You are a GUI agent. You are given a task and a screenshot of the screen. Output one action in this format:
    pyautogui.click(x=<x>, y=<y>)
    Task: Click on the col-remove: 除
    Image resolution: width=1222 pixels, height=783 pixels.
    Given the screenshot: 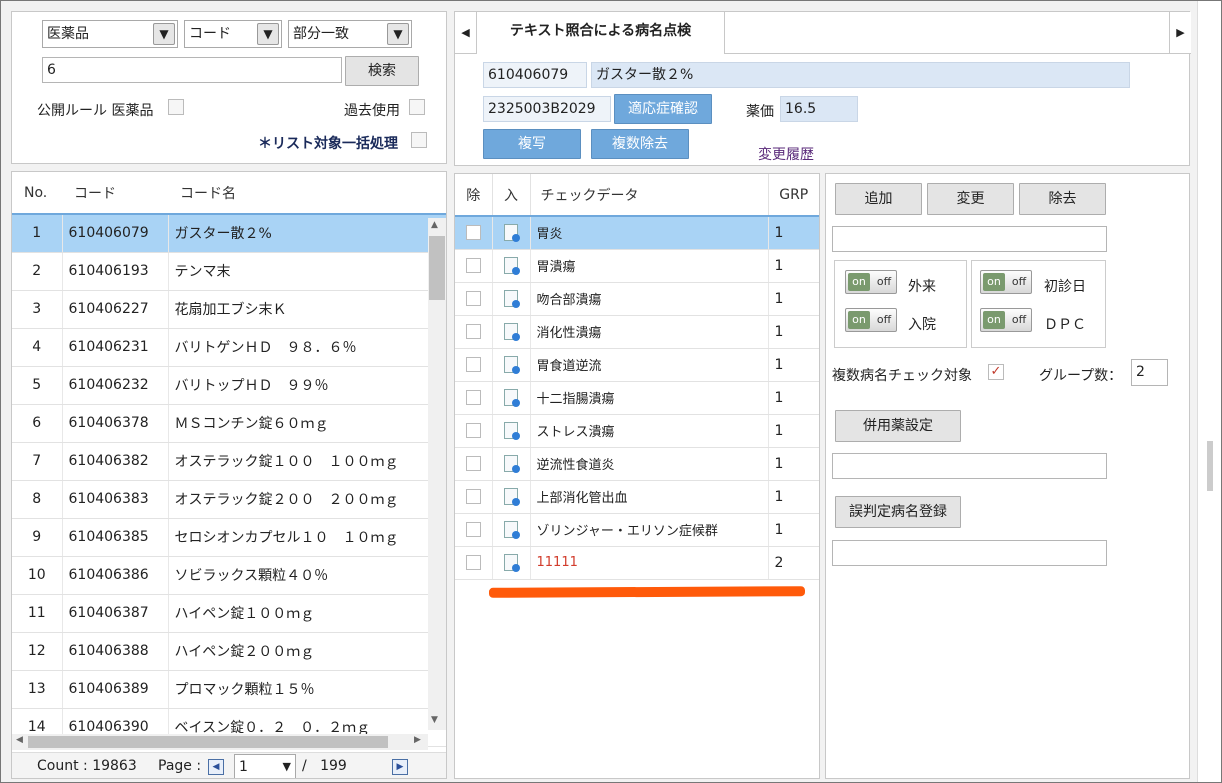 What is the action you would take?
    pyautogui.click(x=474, y=195)
    